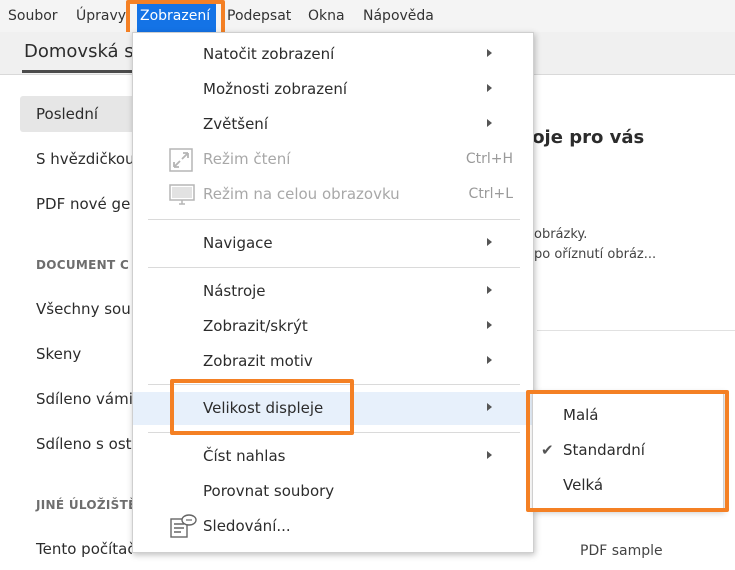 This screenshot has height=570, width=735. I want to click on content-text-line1: obrázky., so click(561, 234).